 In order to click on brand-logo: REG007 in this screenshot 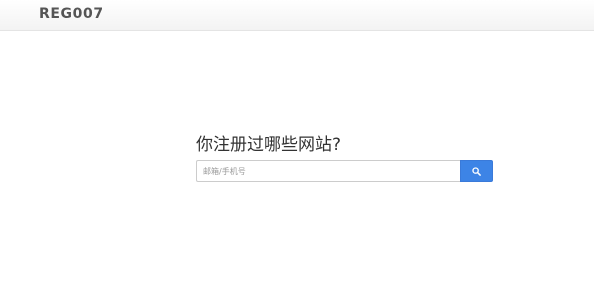, I will do `click(71, 14)`.